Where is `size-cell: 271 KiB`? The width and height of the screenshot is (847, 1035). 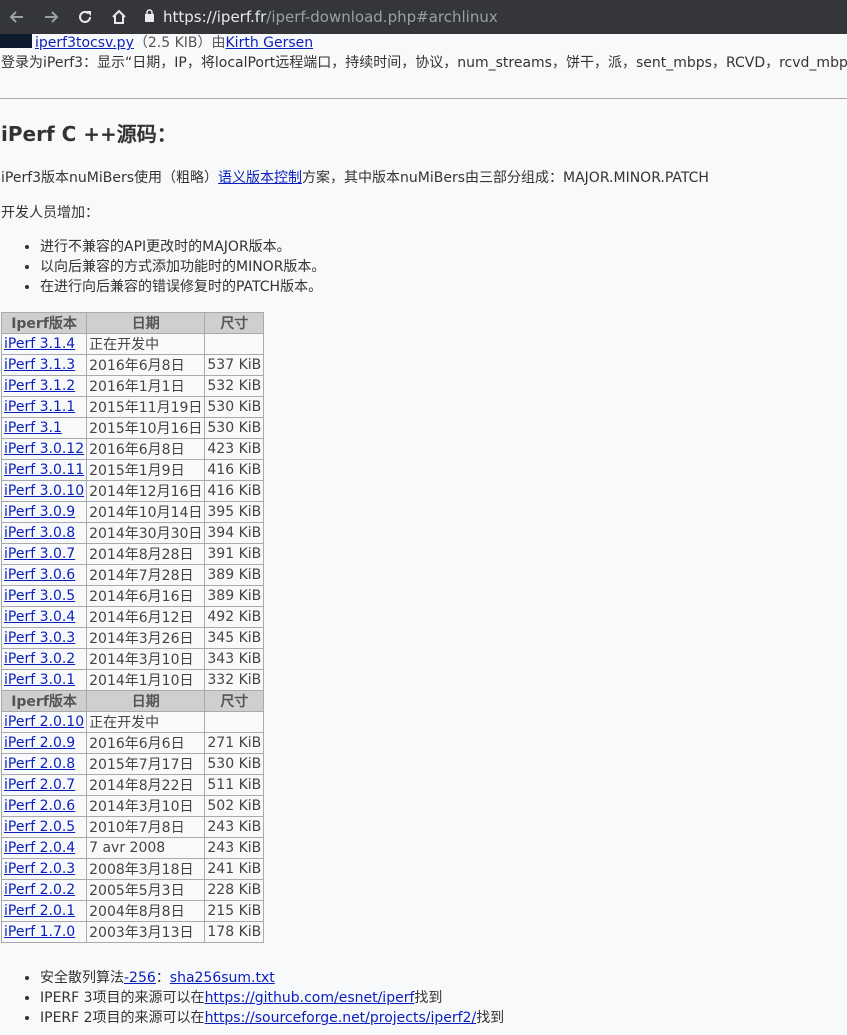 size-cell: 271 KiB is located at coordinates (234, 743).